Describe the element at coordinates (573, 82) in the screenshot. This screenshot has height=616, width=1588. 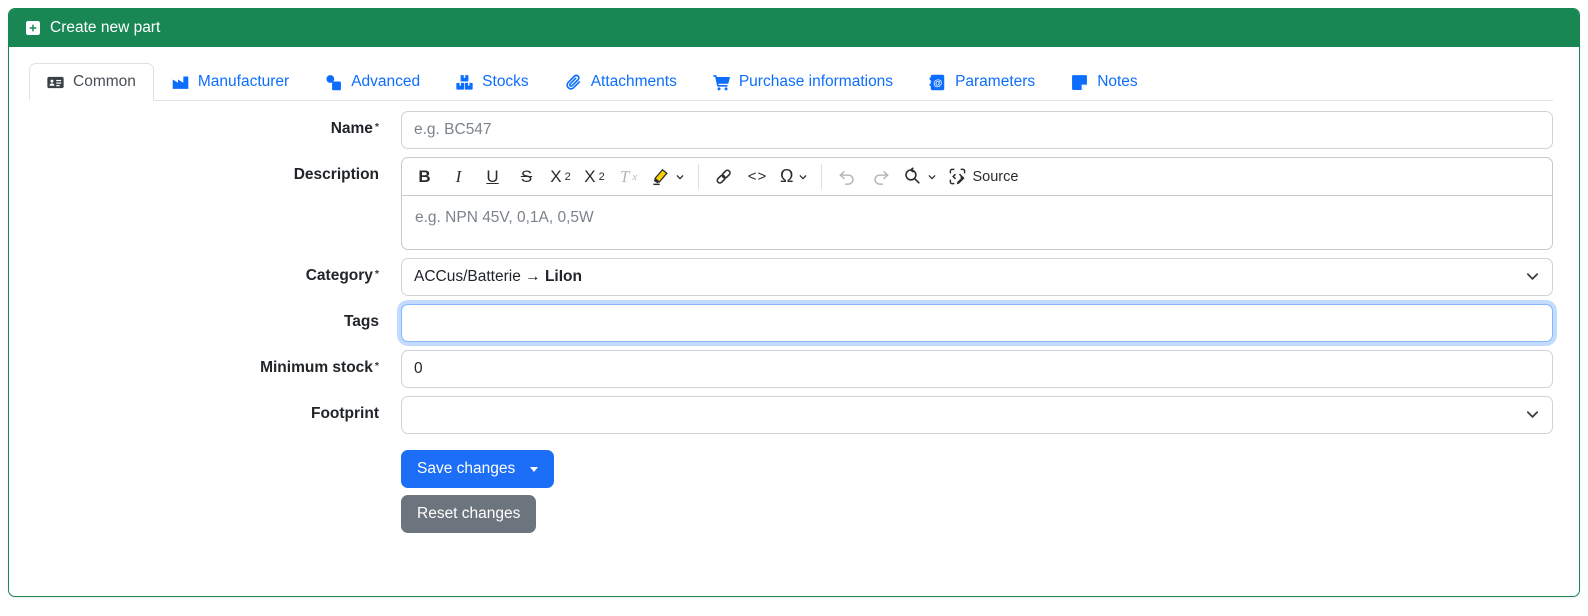
I see `paperclip-icon` at that location.